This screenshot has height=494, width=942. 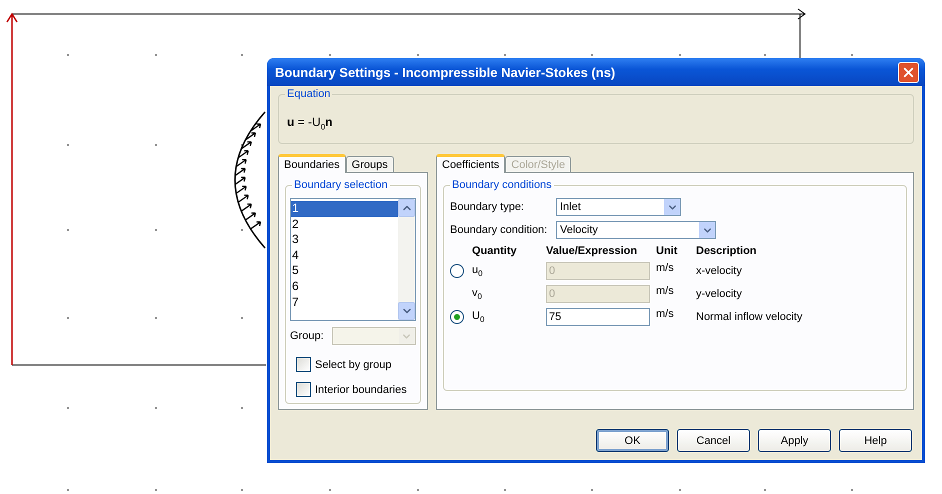 I want to click on list-item: 3, so click(x=344, y=240).